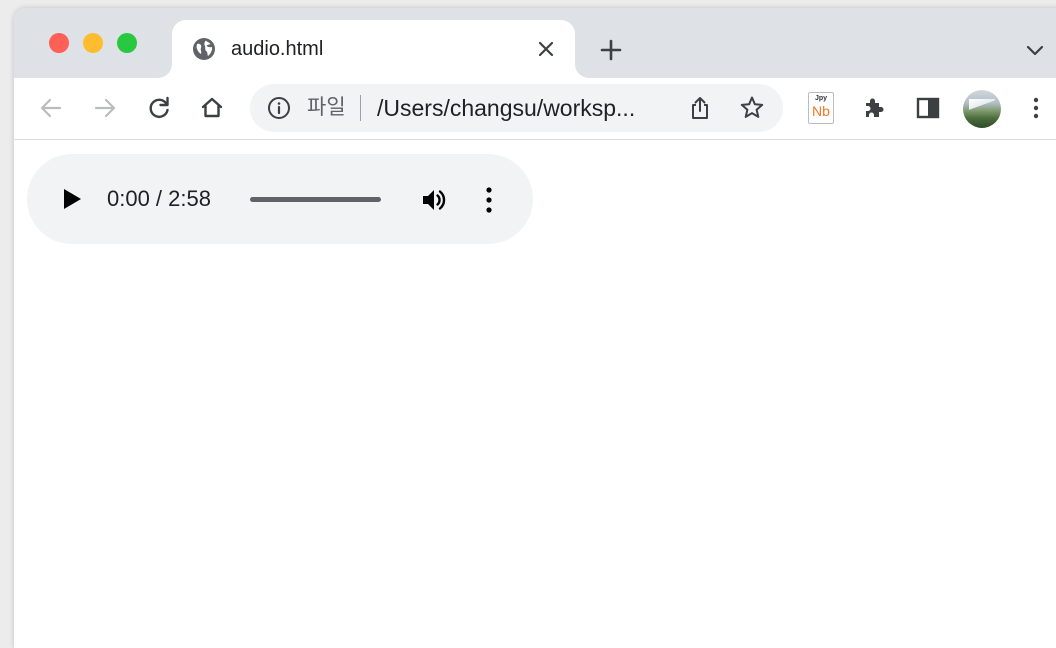 This screenshot has height=648, width=1056. Describe the element at coordinates (93, 43) in the screenshot. I see `minimize-window-button` at that location.